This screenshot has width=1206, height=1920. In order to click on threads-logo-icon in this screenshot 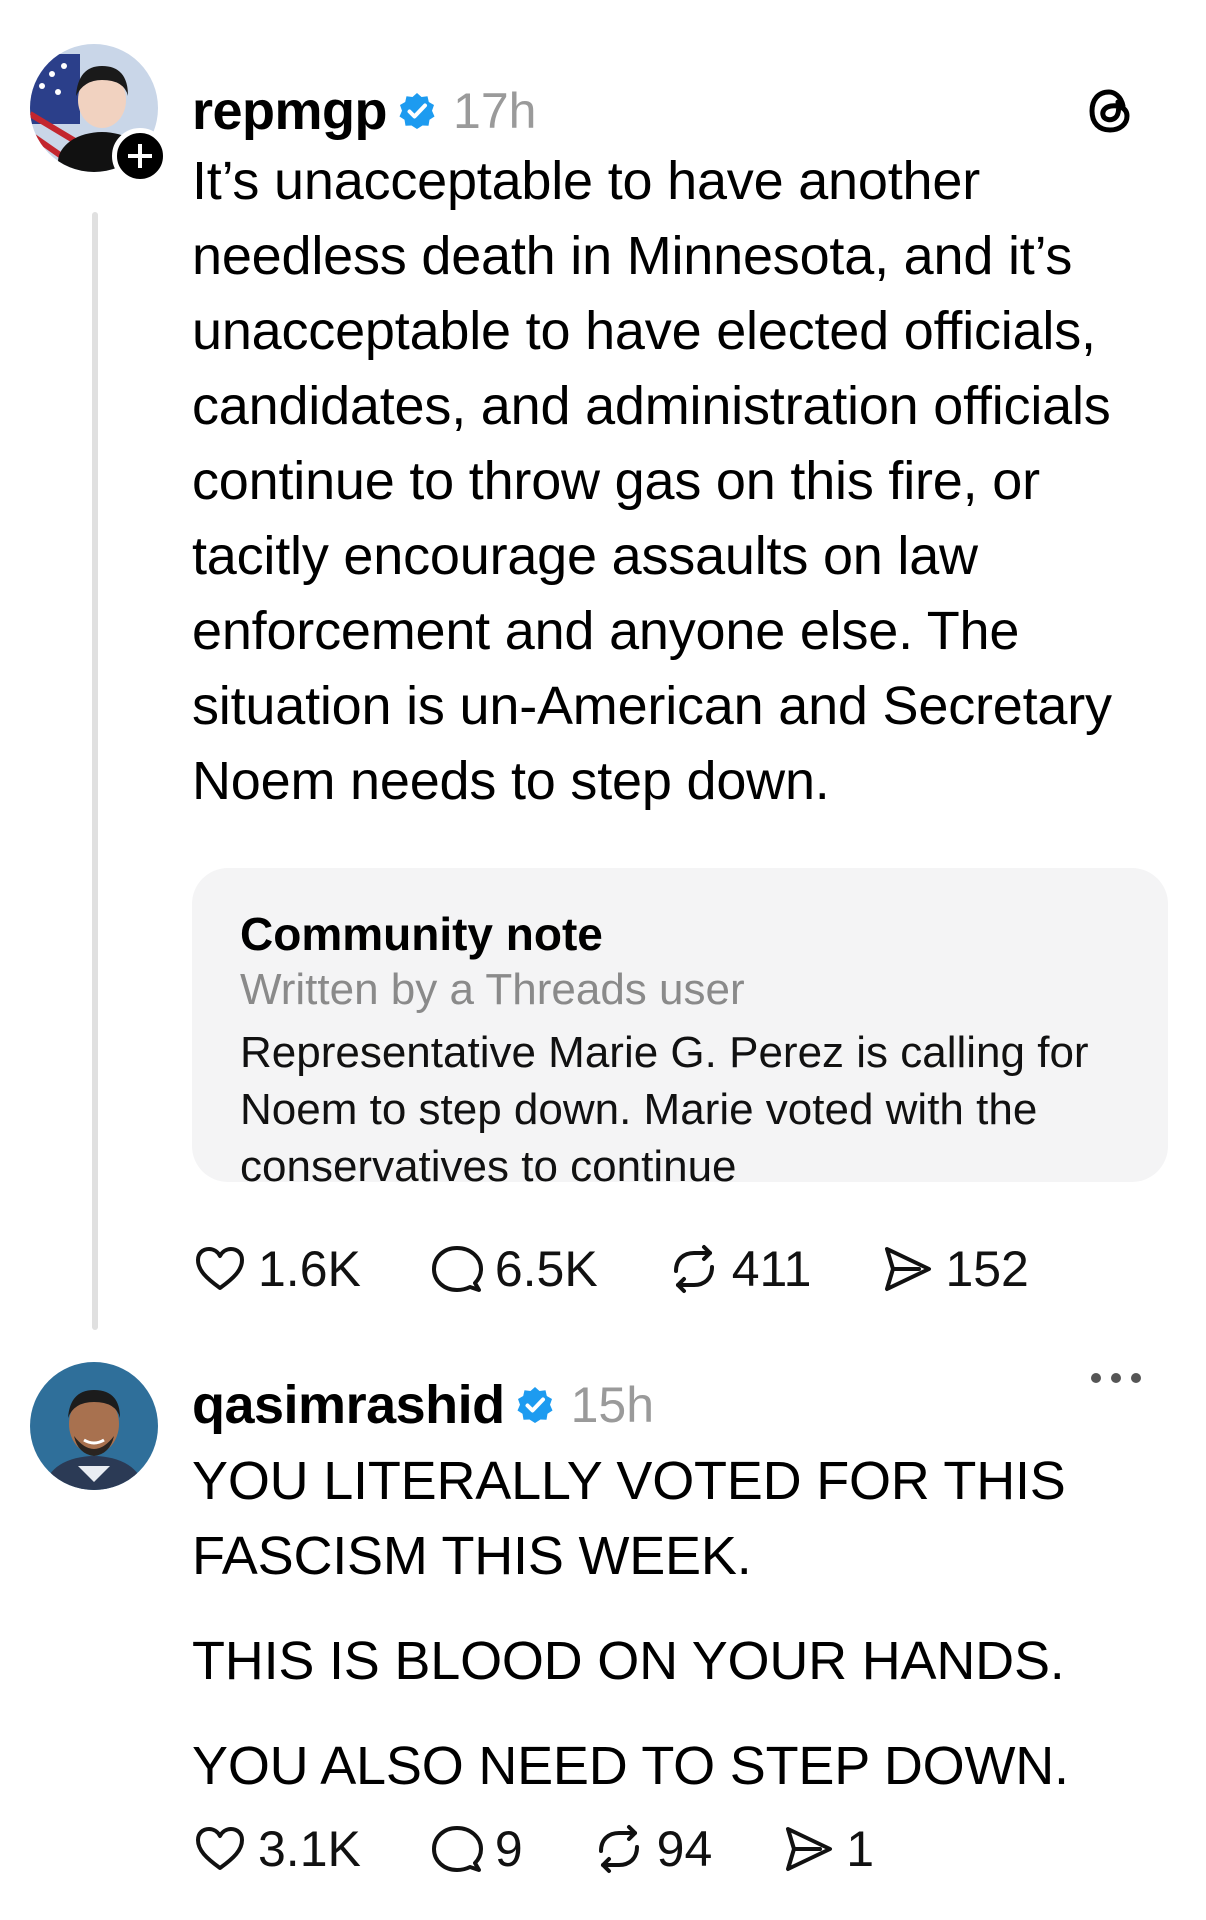, I will do `click(1111, 111)`.